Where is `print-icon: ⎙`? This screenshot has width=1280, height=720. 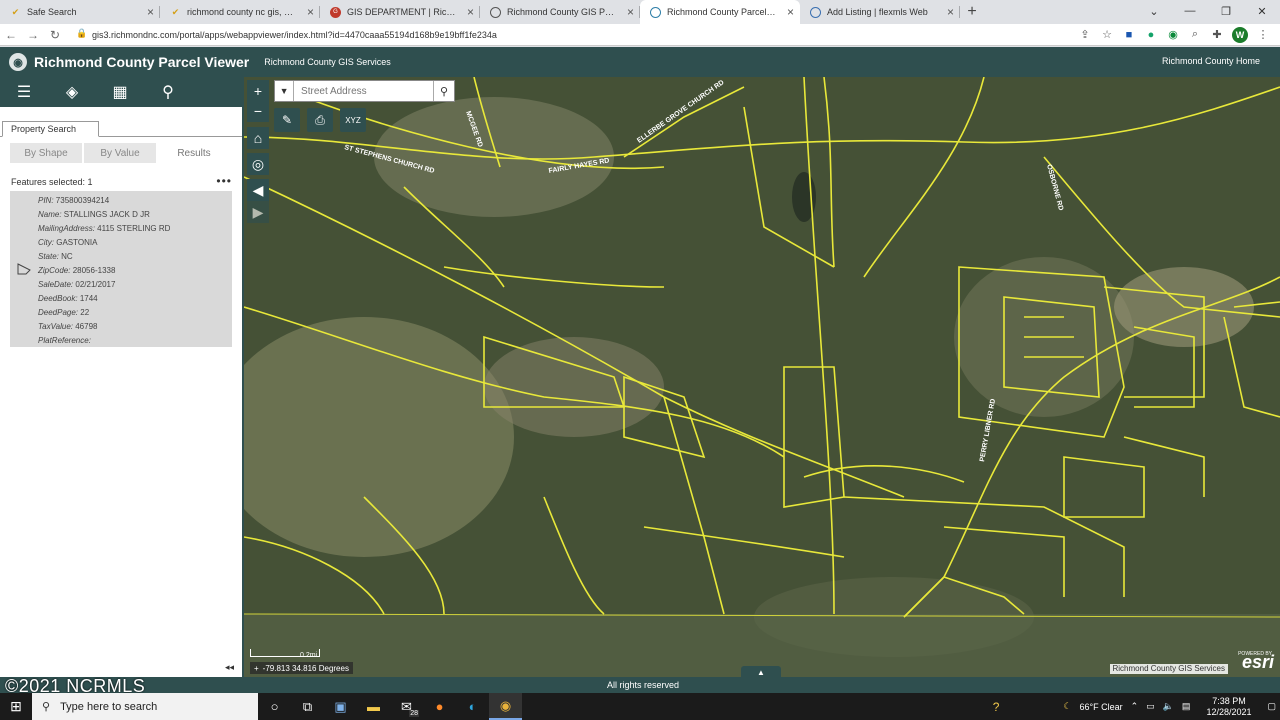
print-icon: ⎙ is located at coordinates (320, 120).